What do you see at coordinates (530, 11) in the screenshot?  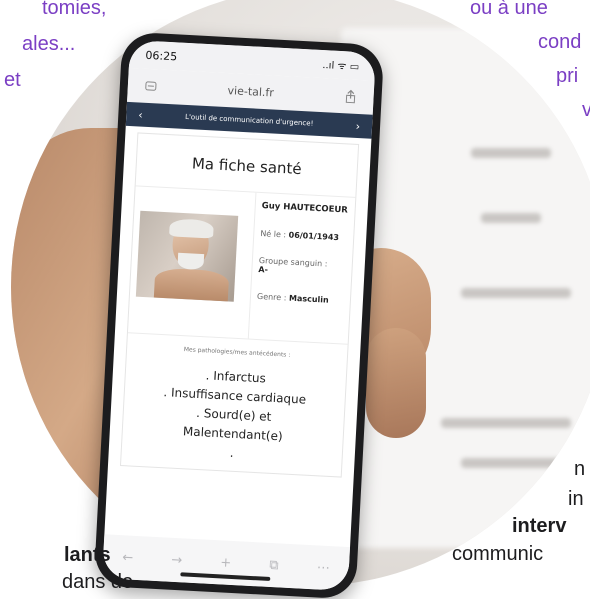 I see `bg-text-line: ou à une` at bounding box center [530, 11].